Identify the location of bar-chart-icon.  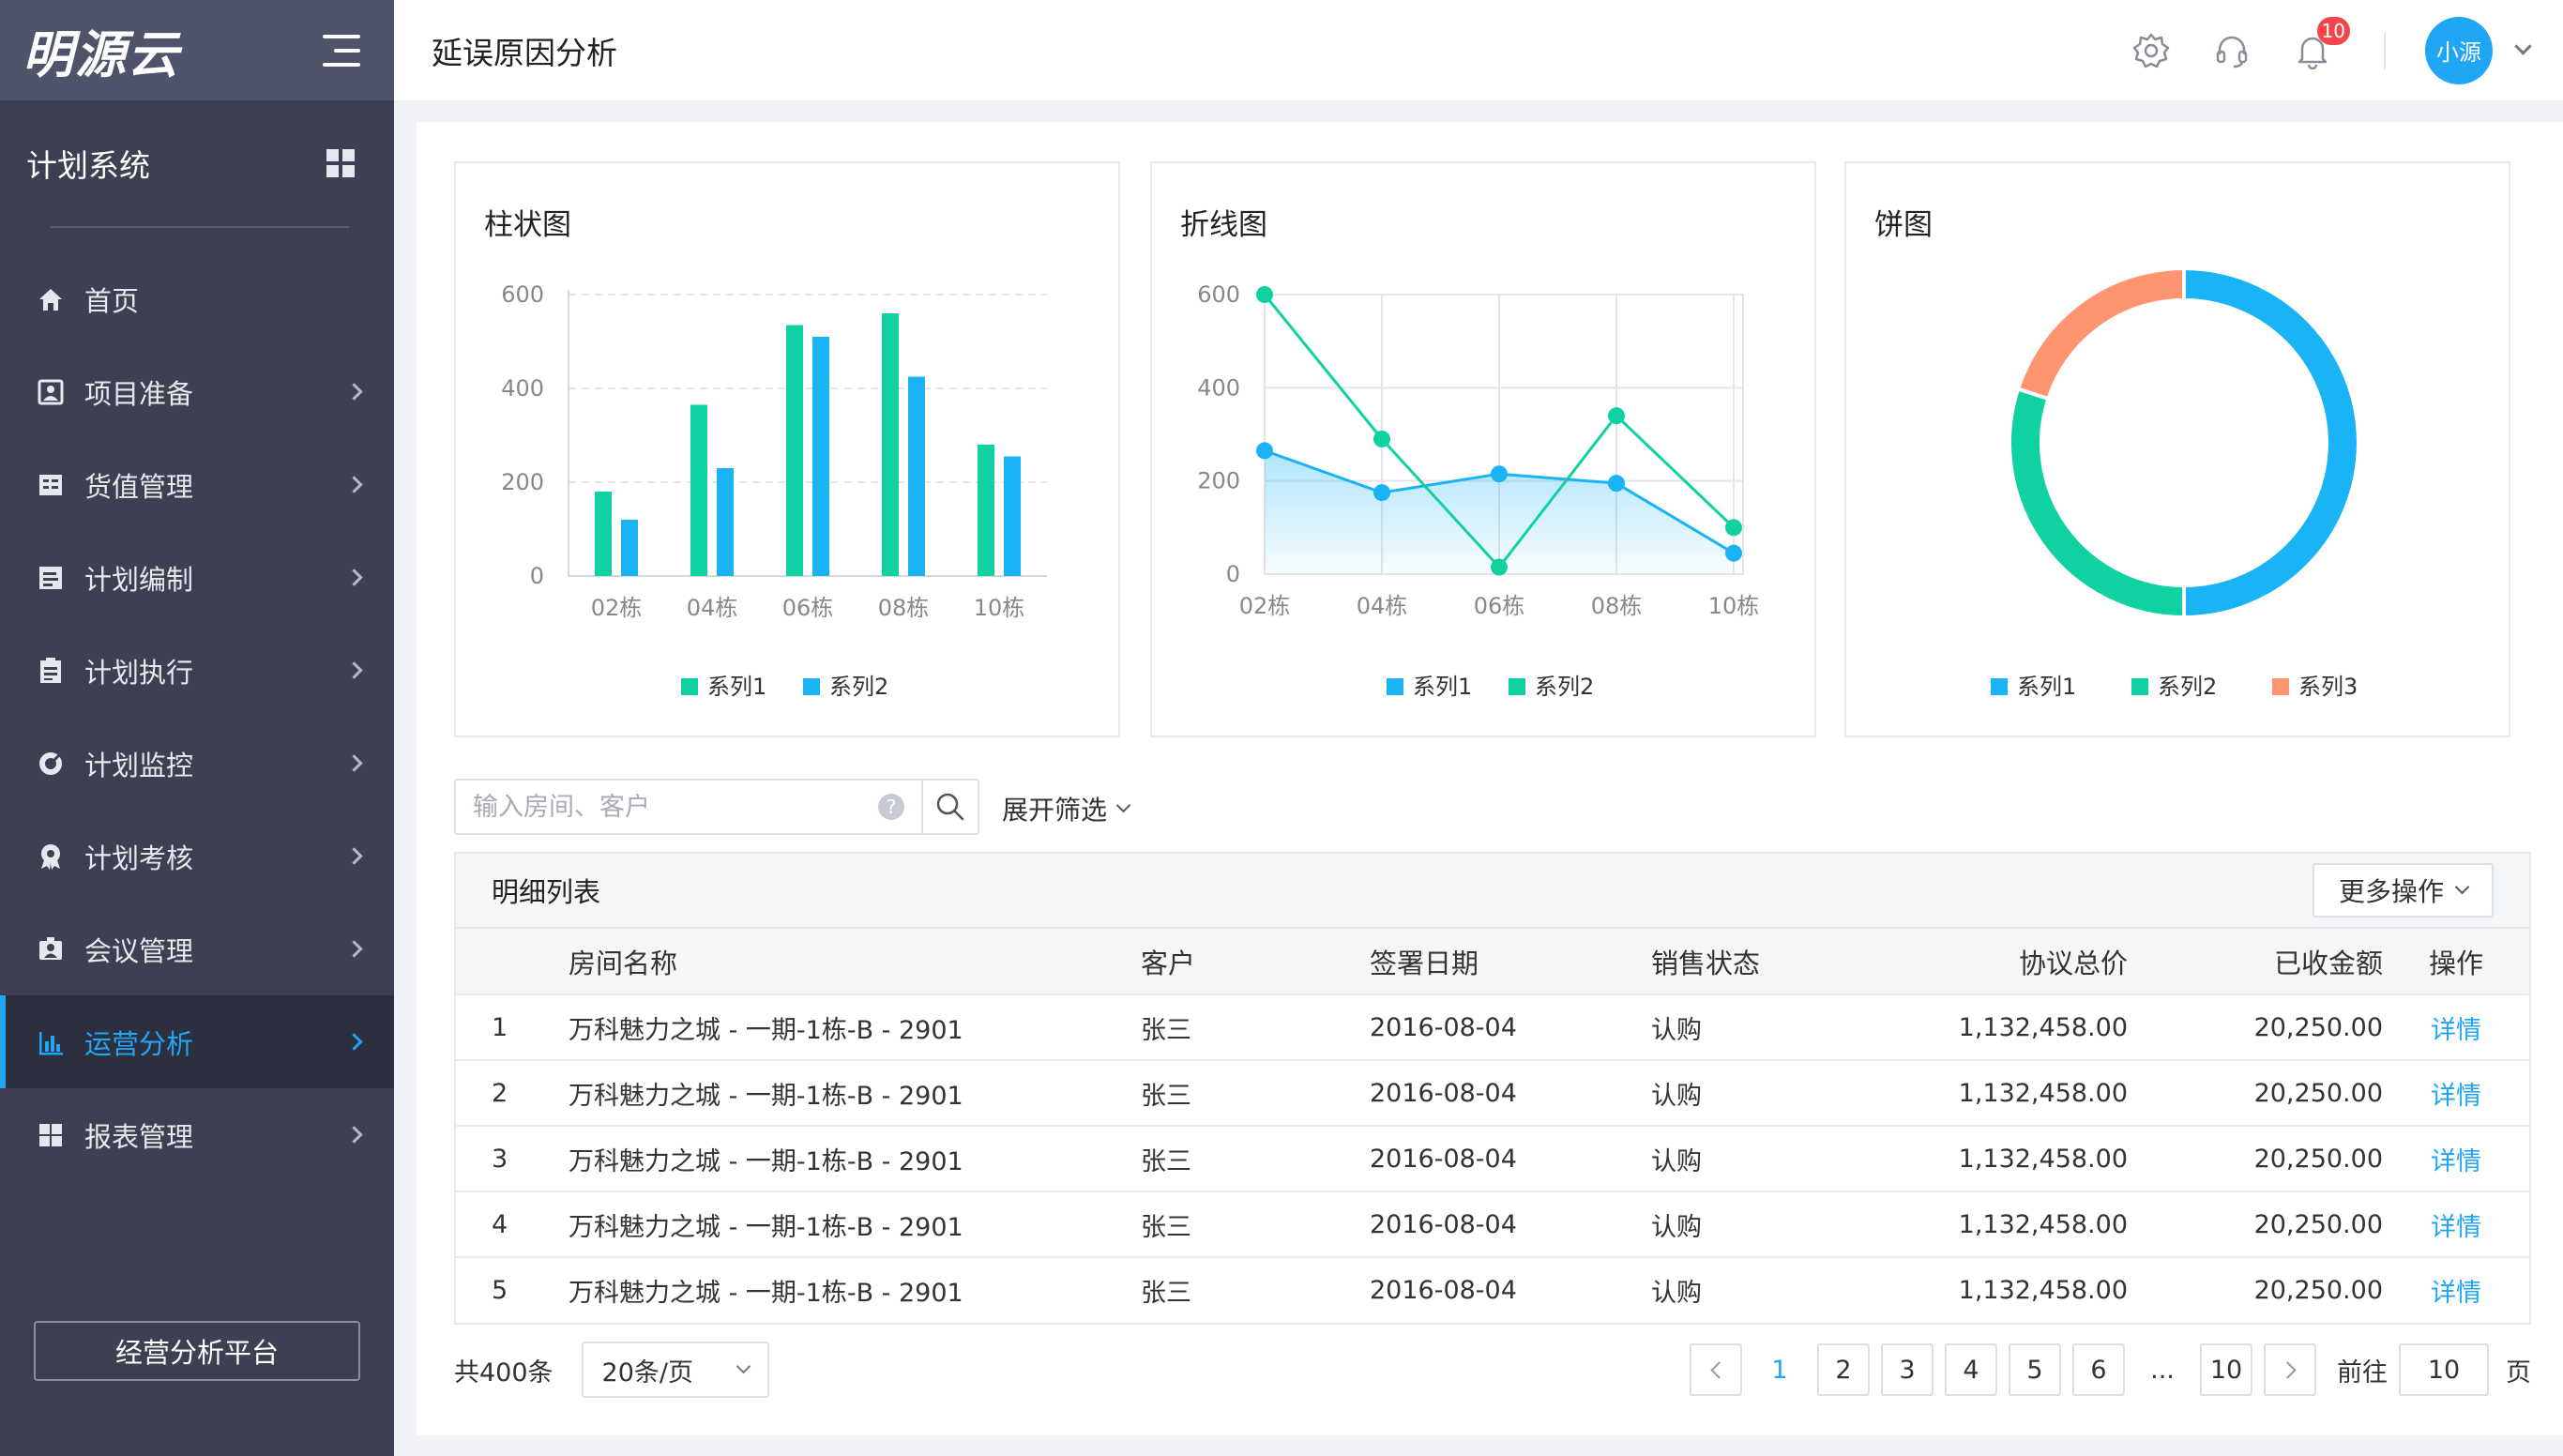
(51, 1042).